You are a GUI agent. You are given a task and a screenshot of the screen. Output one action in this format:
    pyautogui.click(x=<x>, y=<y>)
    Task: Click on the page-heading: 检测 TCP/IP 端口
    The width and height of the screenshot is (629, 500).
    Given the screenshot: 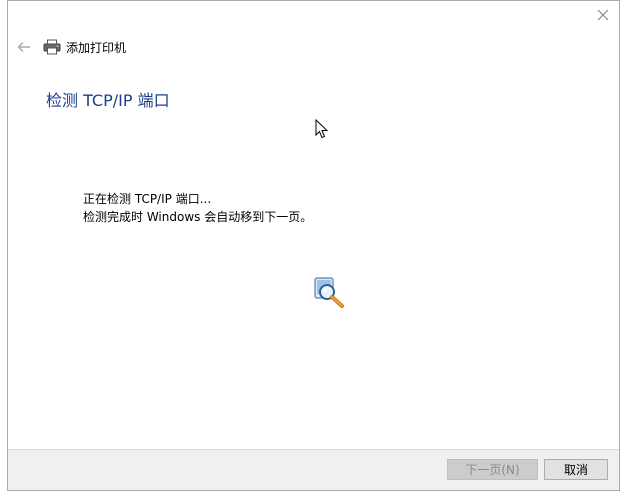 What is the action you would take?
    pyautogui.click(x=108, y=100)
    